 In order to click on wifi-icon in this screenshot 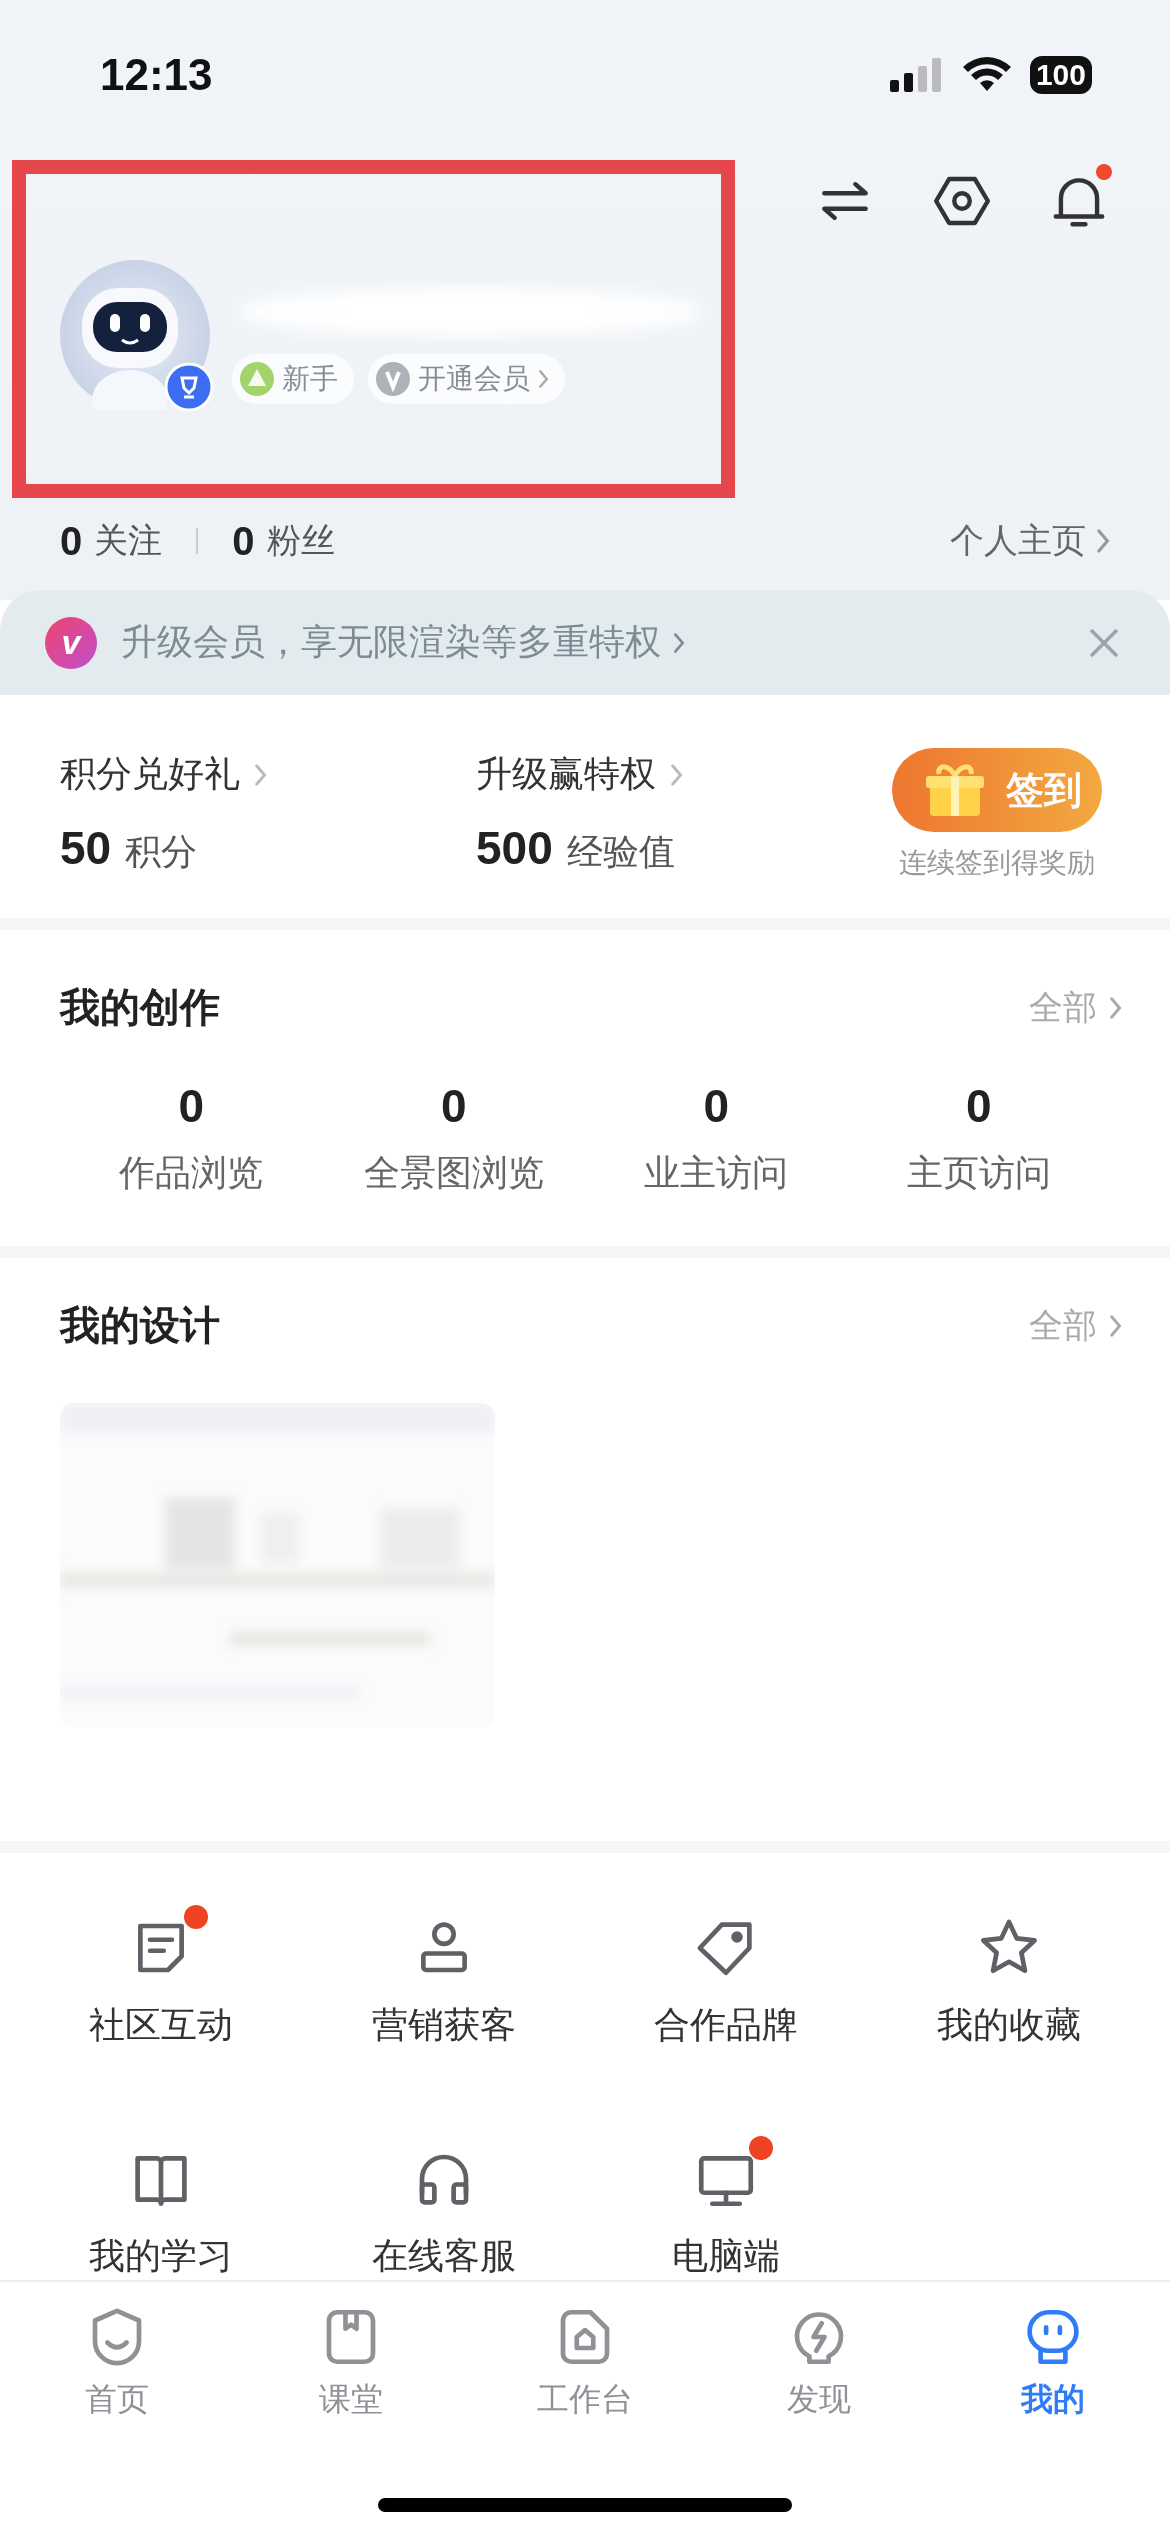, I will do `click(986, 75)`.